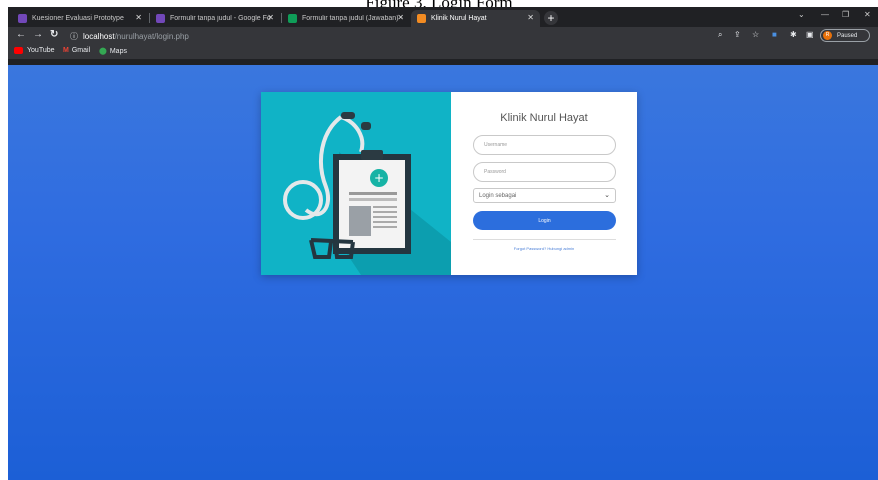 This screenshot has width=878, height=480. I want to click on tab-jawaban: Formulir tanpa judul (Jawaban) - ✕, so click(346, 18).